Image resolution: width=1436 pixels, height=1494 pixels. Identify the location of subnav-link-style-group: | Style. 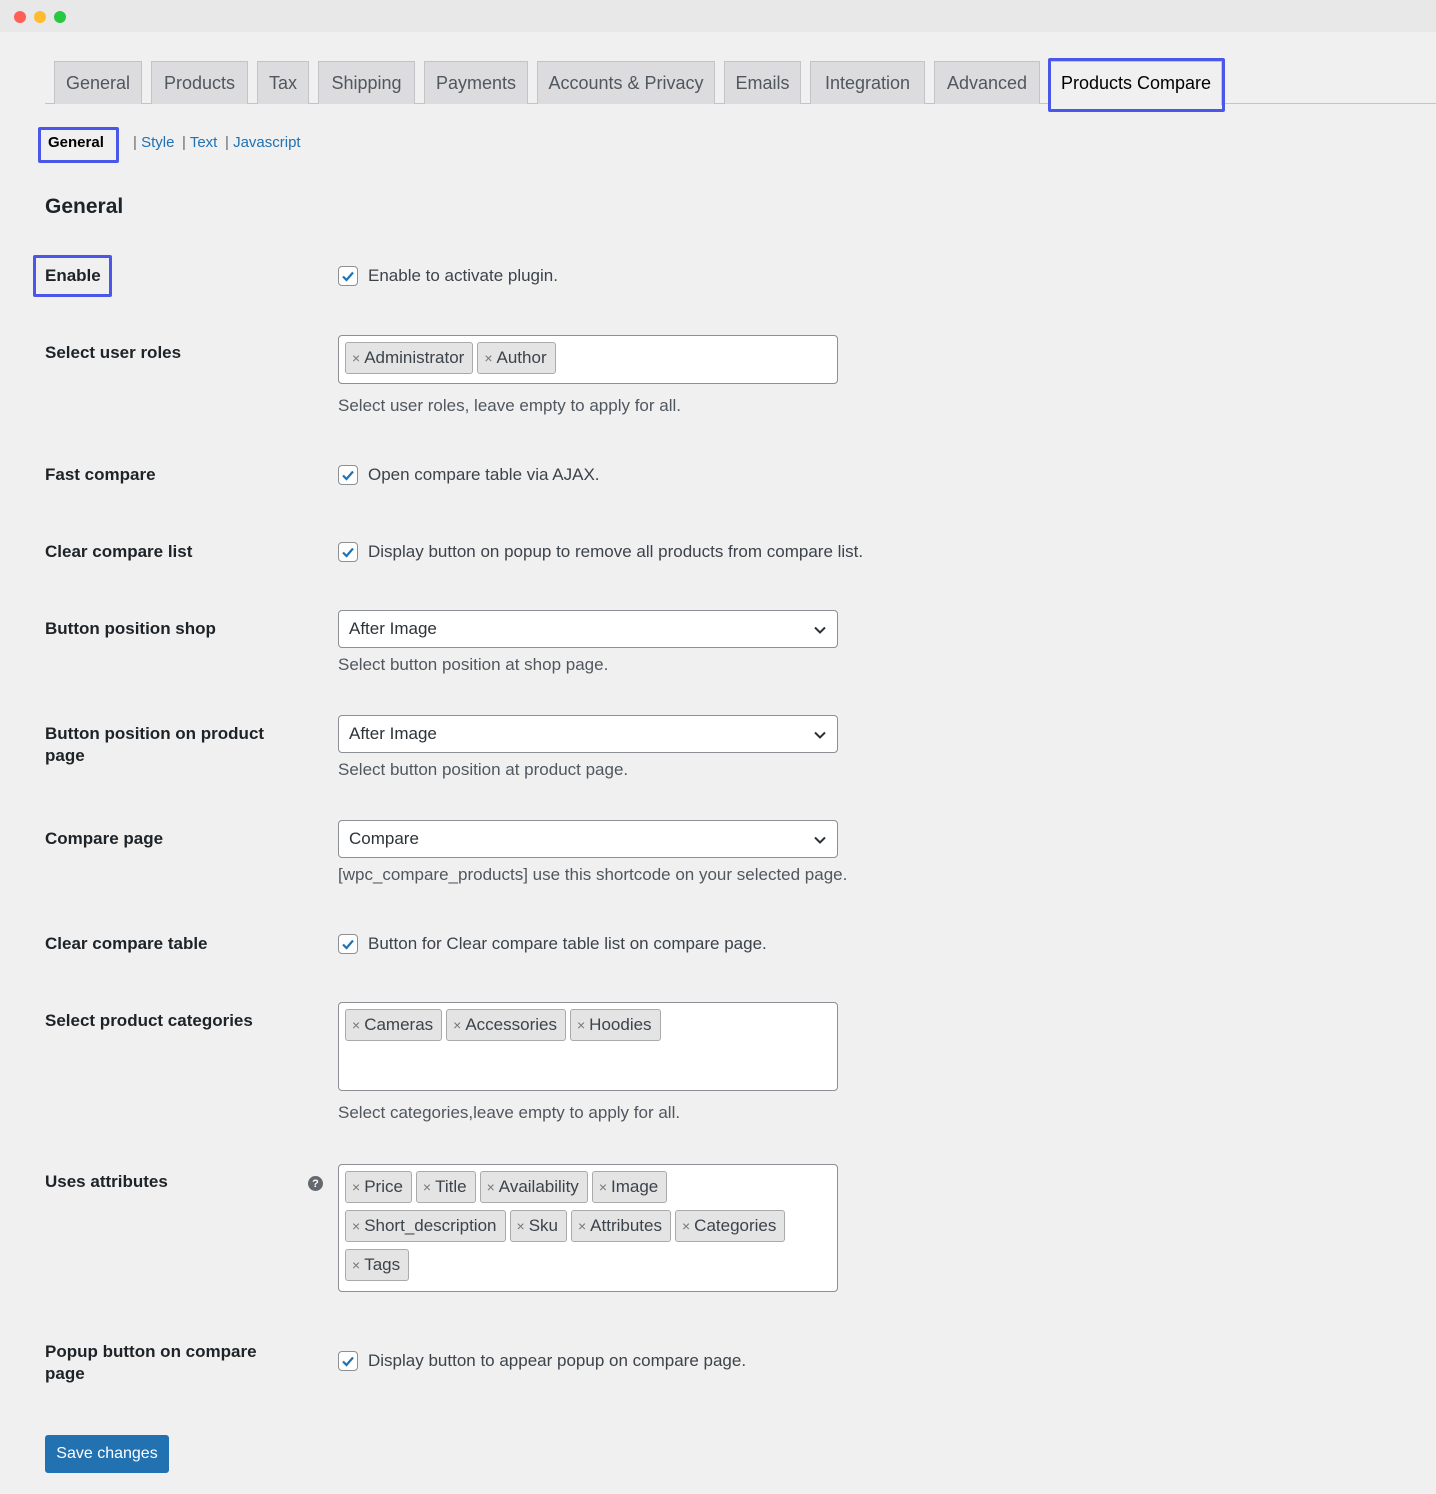
(154, 142).